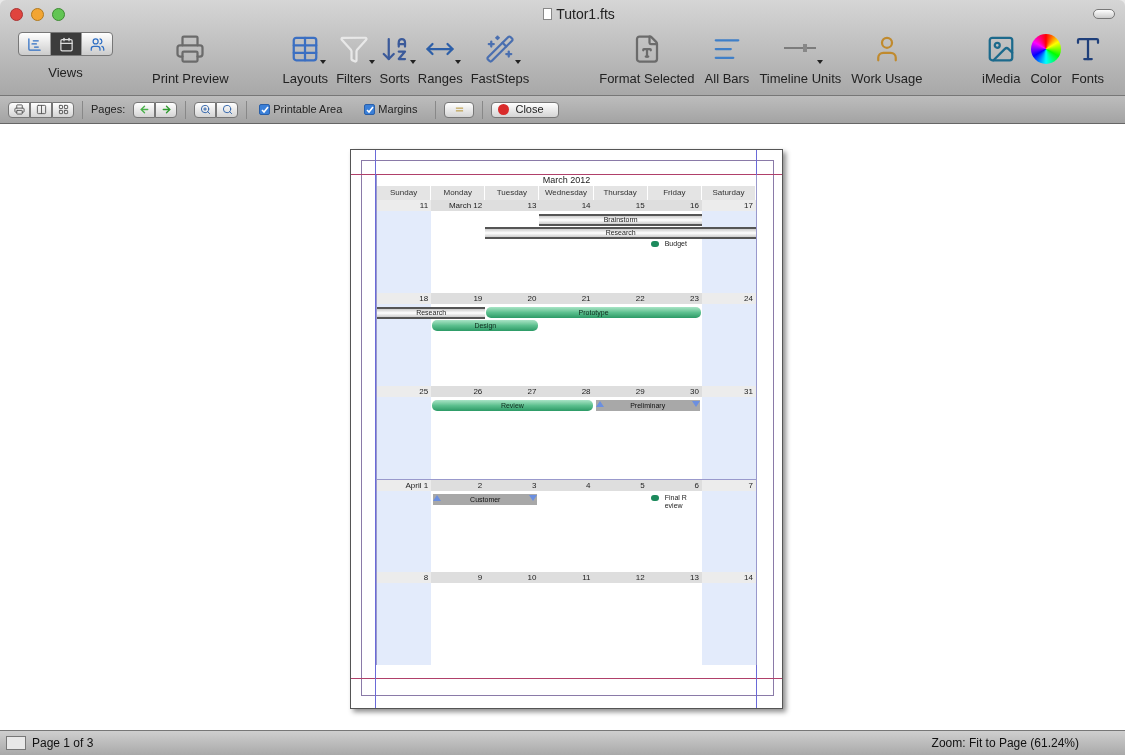 The height and width of the screenshot is (755, 1125). Describe the element at coordinates (404, 193) in the screenshot. I see `weekday-header: Sunday` at that location.